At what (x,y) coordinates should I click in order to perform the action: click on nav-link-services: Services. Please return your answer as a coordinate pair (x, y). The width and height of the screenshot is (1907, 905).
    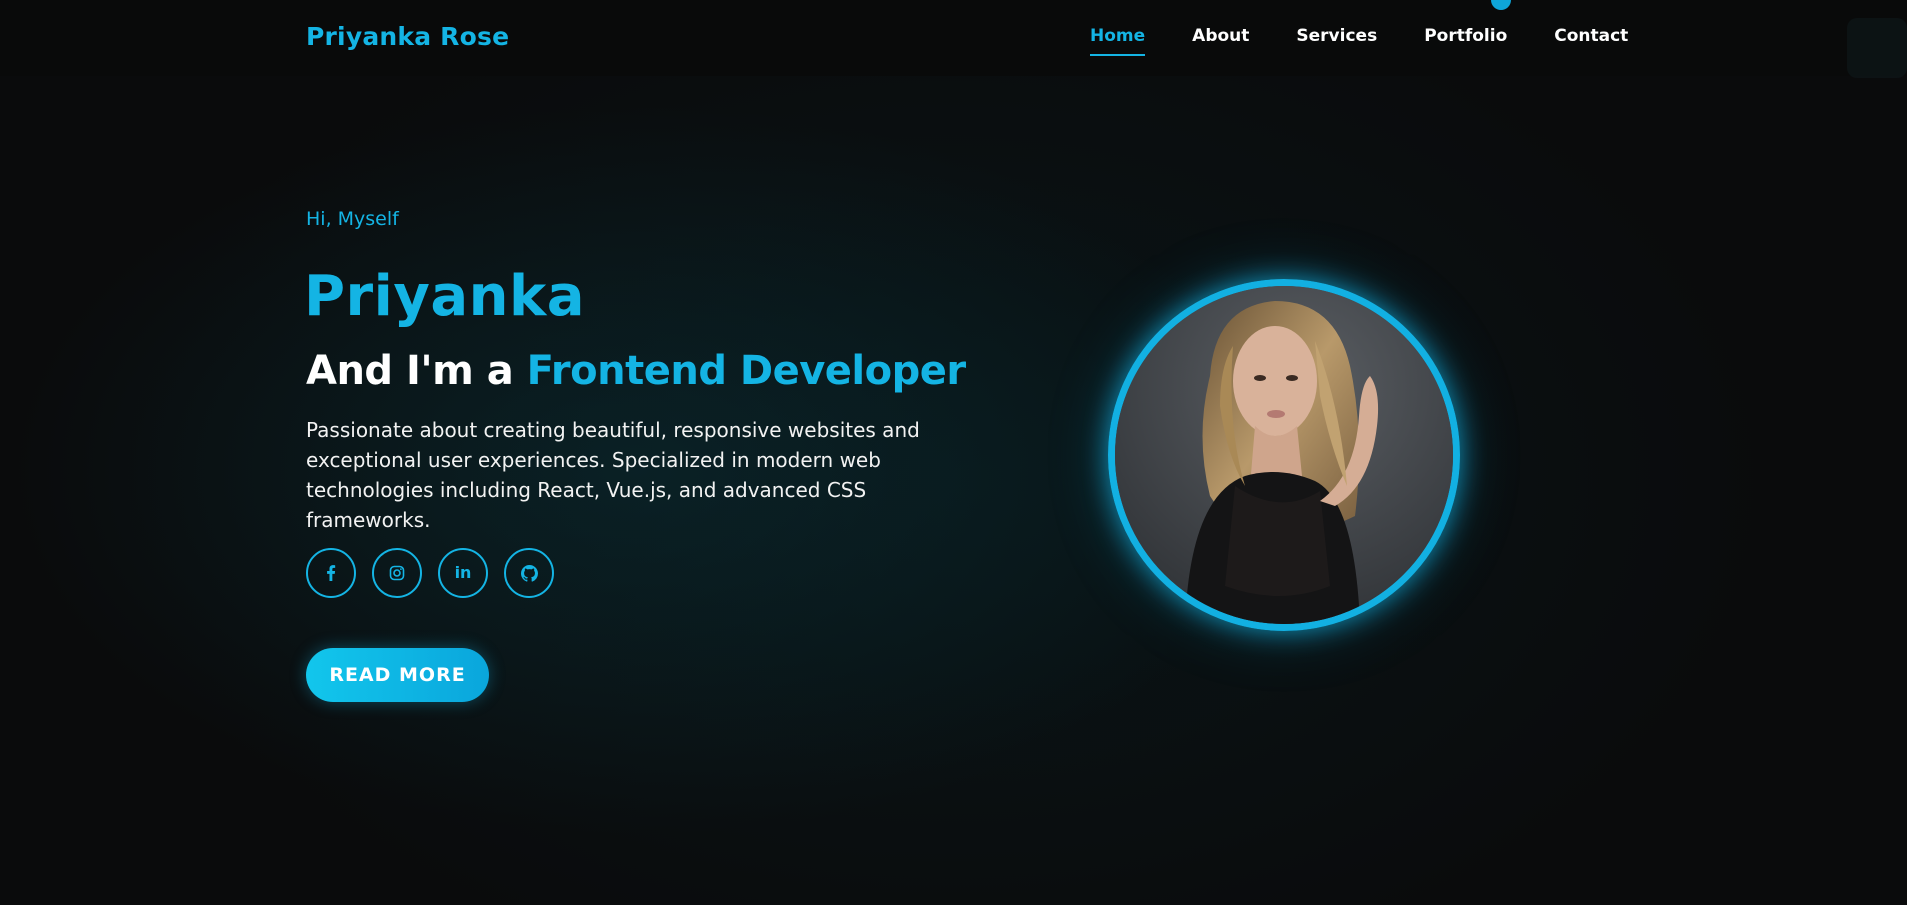
    Looking at the image, I should click on (1336, 36).